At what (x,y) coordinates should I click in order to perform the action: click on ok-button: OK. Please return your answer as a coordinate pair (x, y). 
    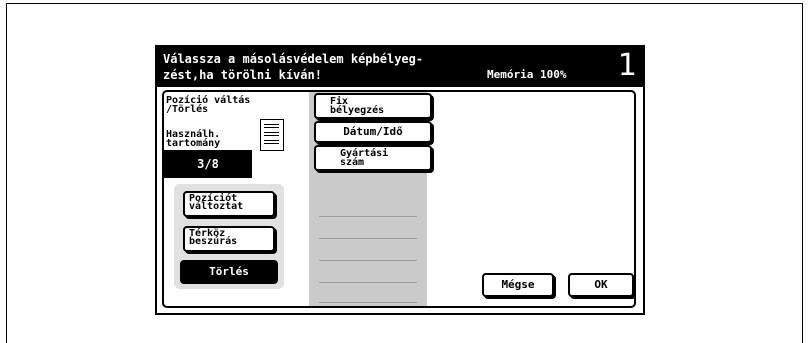
    Looking at the image, I should click on (601, 285).